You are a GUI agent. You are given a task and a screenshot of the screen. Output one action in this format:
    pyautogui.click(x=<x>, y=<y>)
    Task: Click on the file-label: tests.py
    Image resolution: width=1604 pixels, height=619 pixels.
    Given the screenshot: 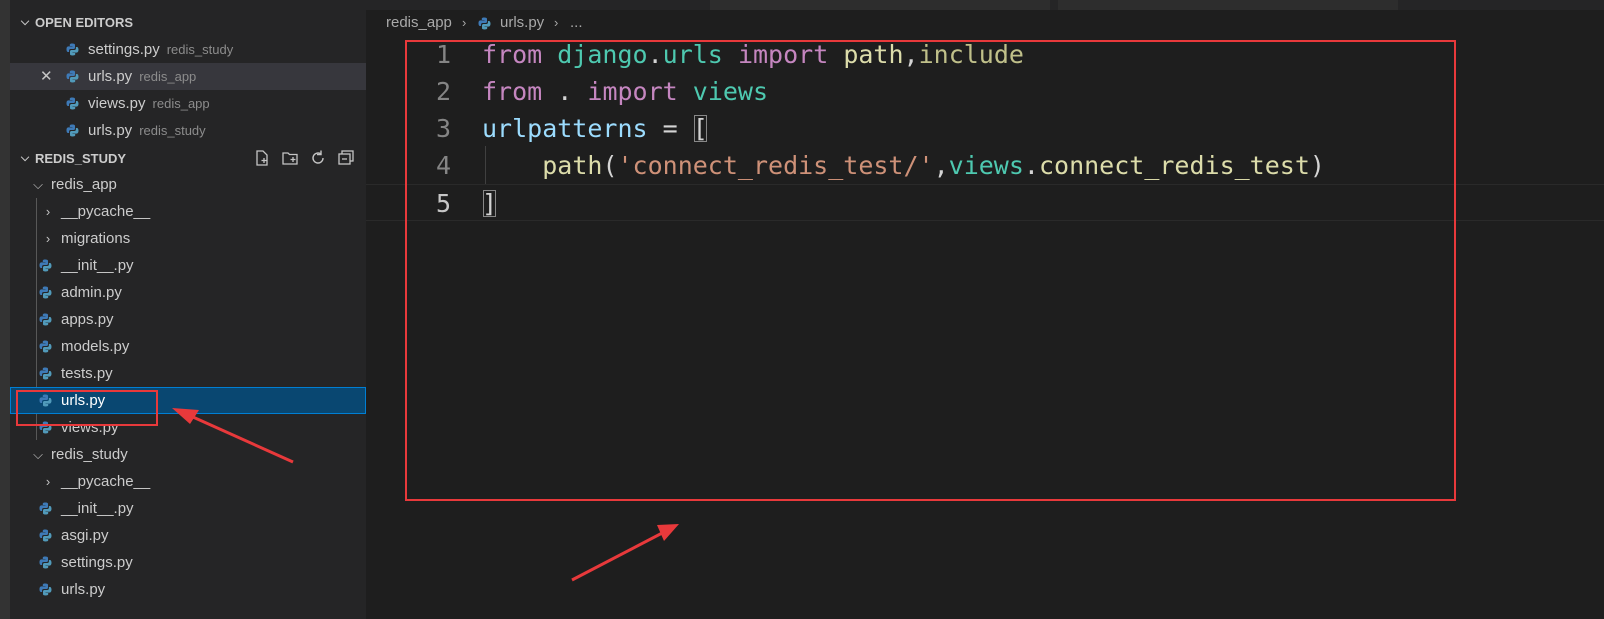 What is the action you would take?
    pyautogui.click(x=87, y=373)
    